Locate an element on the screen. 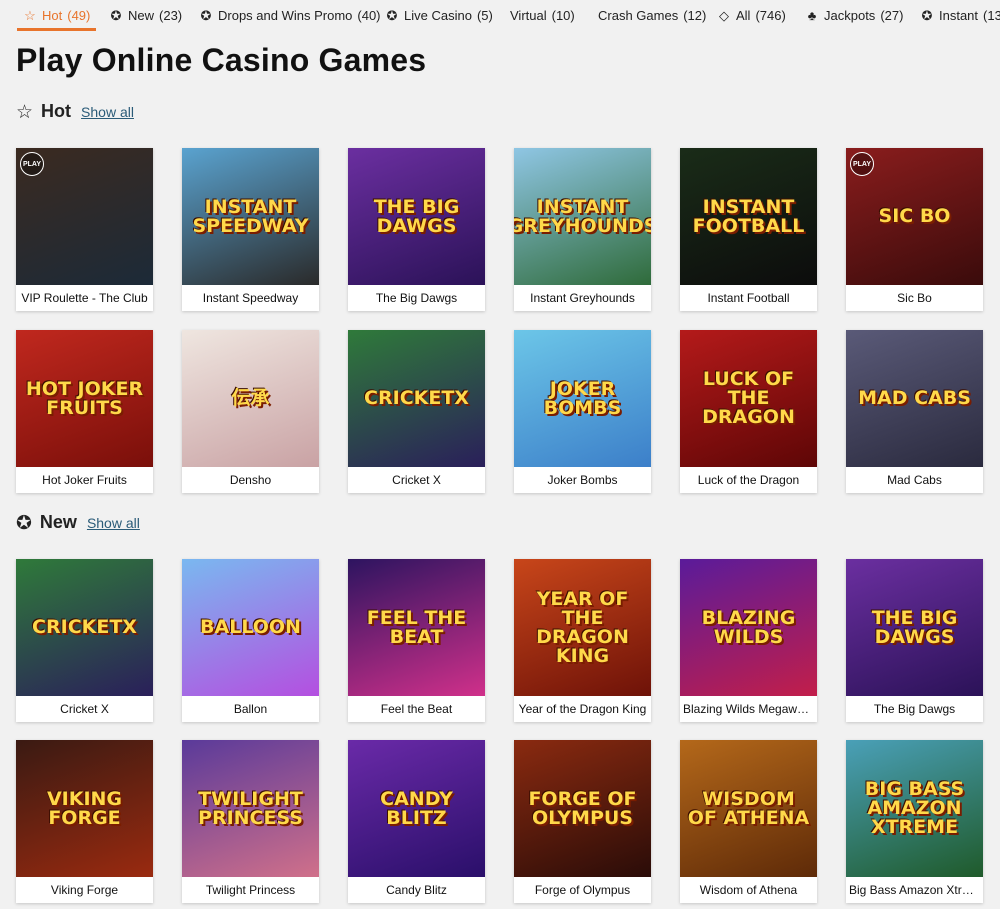 Image resolution: width=1000 pixels, height=909 pixels. game-title: Joker Bombs is located at coordinates (582, 480).